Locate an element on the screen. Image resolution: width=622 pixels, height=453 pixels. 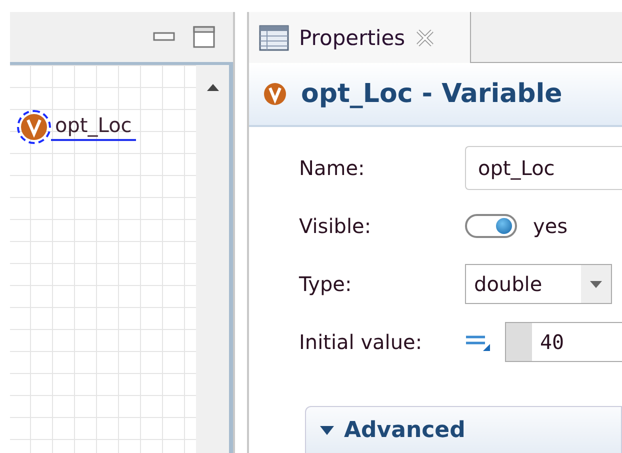
dropdown-arrow-icon is located at coordinates (596, 284).